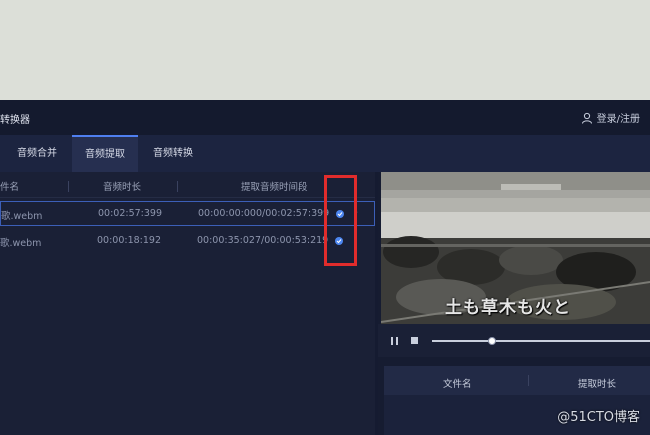 This screenshot has height=435, width=650. What do you see at coordinates (129, 240) in the screenshot?
I see `row-duration: 00:00:18:192` at bounding box center [129, 240].